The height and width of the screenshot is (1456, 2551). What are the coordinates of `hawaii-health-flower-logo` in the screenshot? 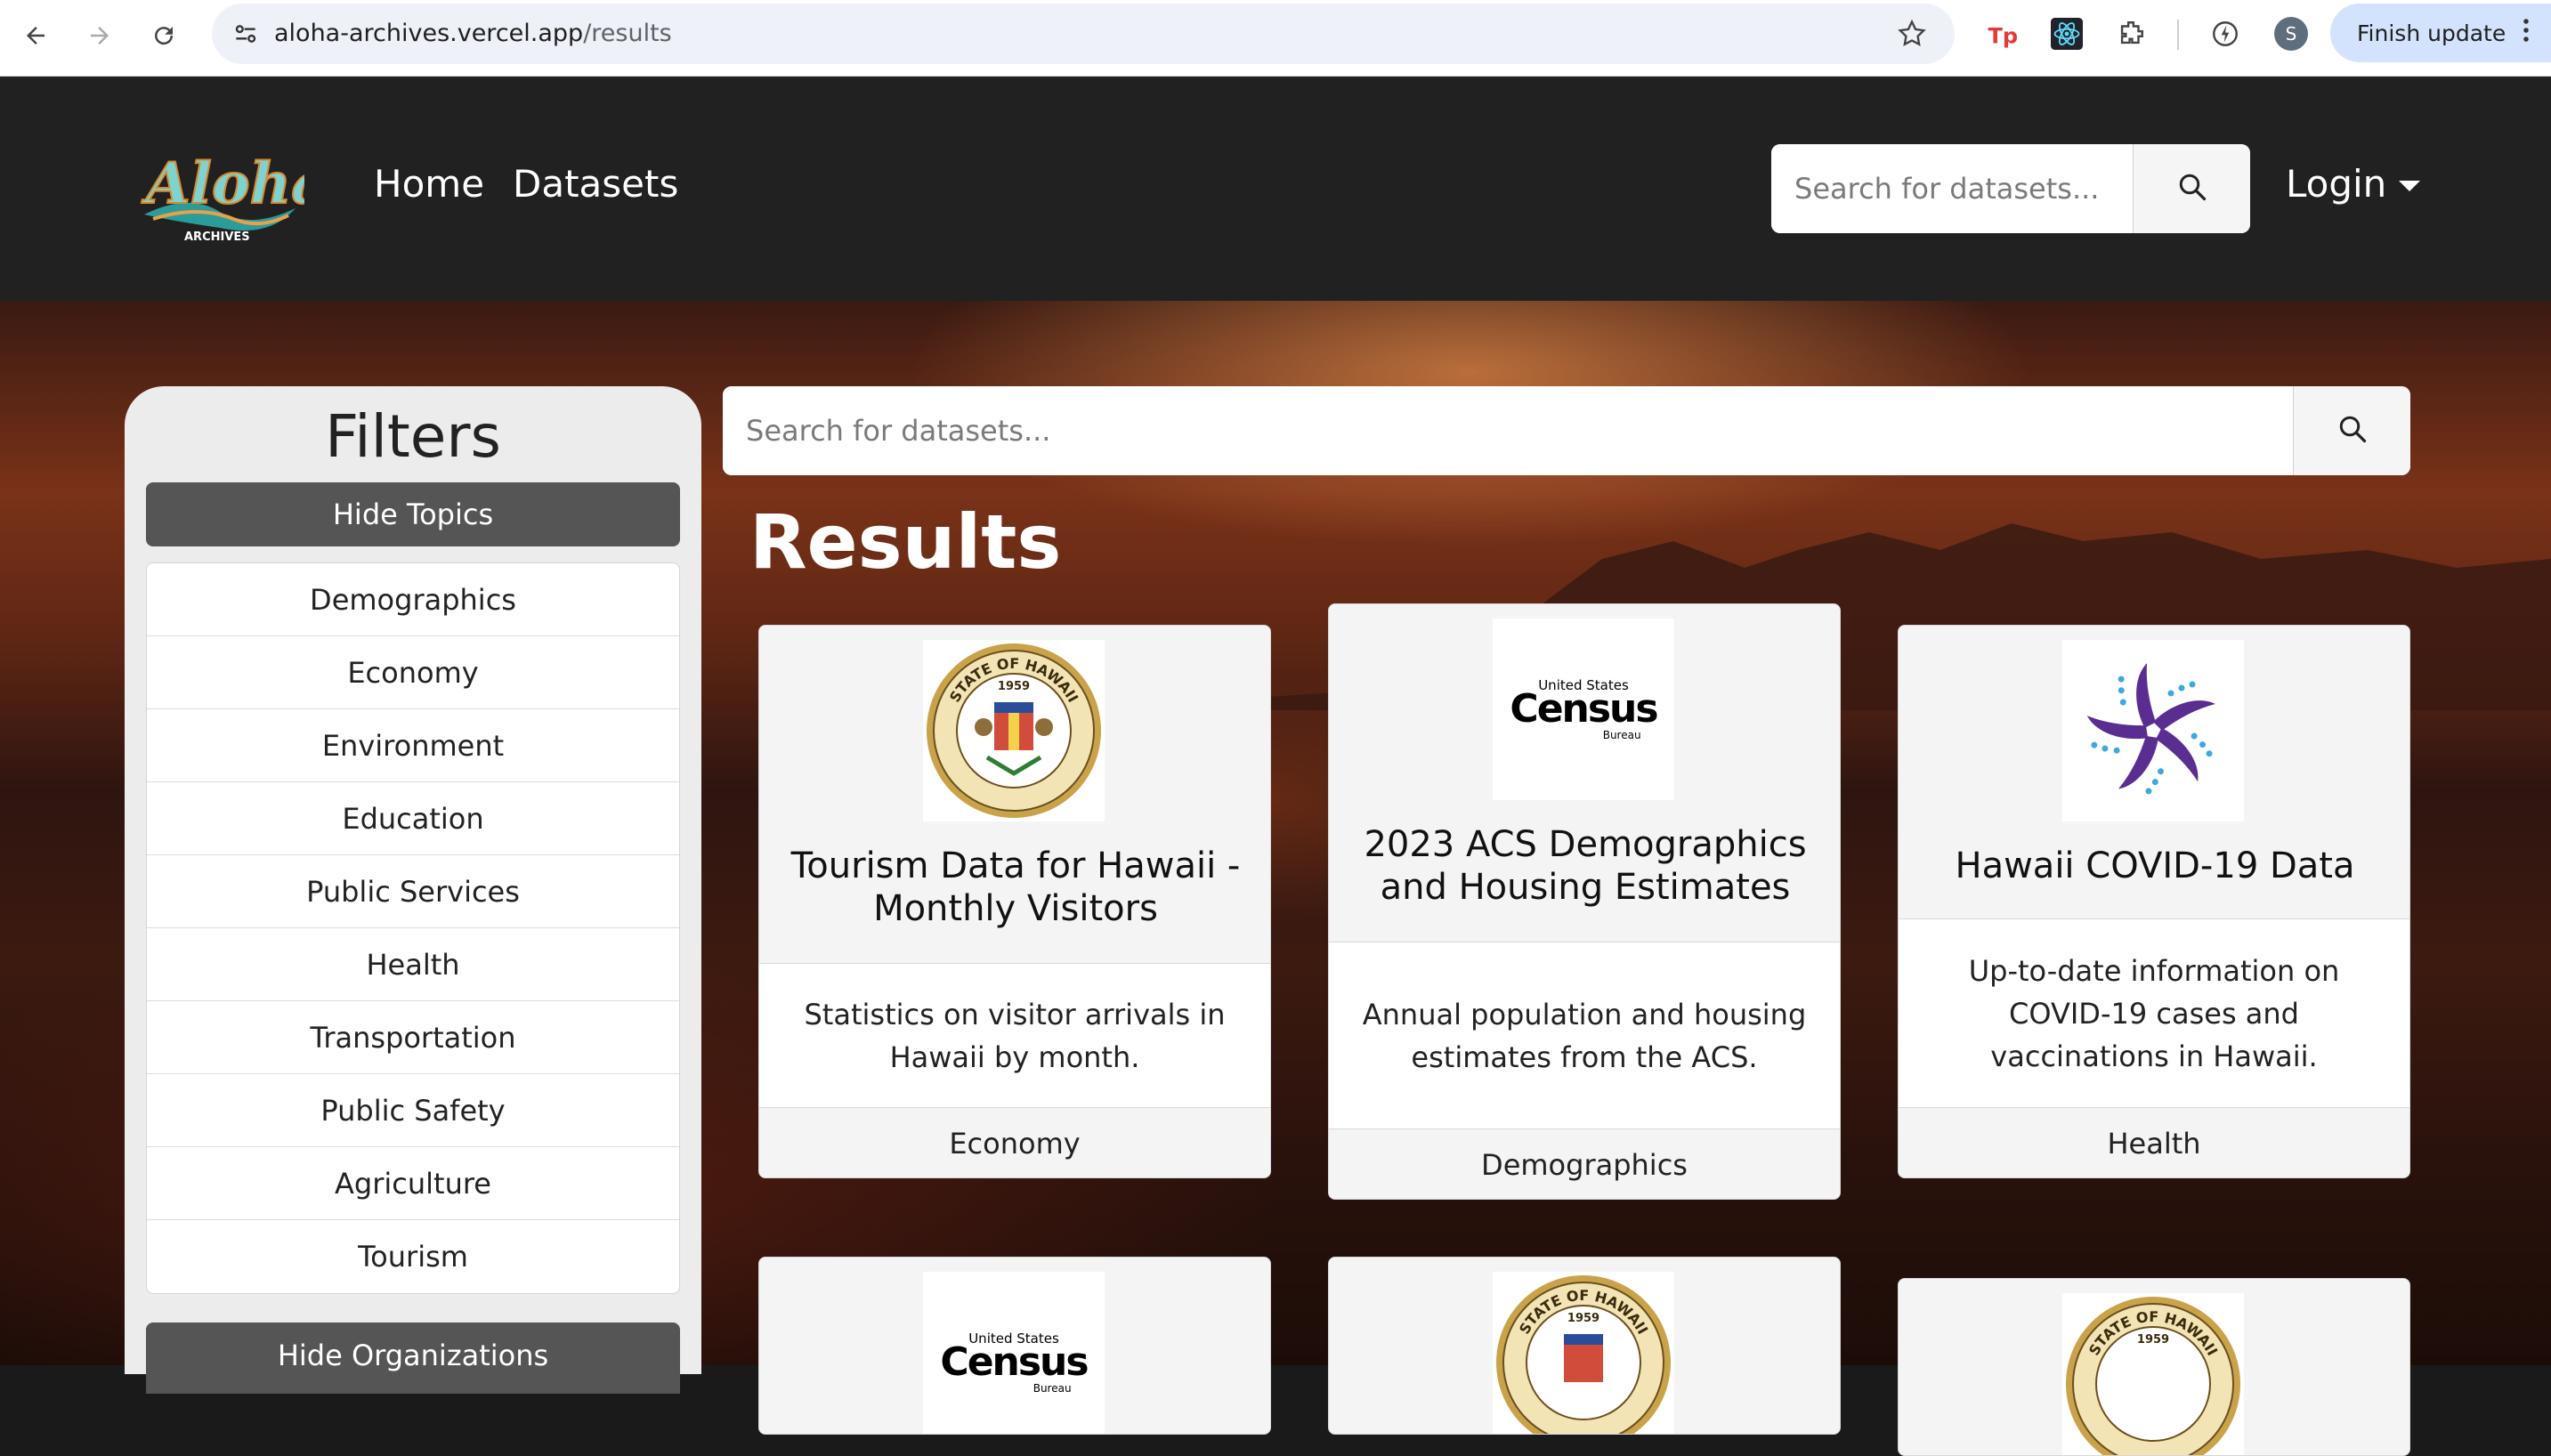 It's located at (2153, 730).